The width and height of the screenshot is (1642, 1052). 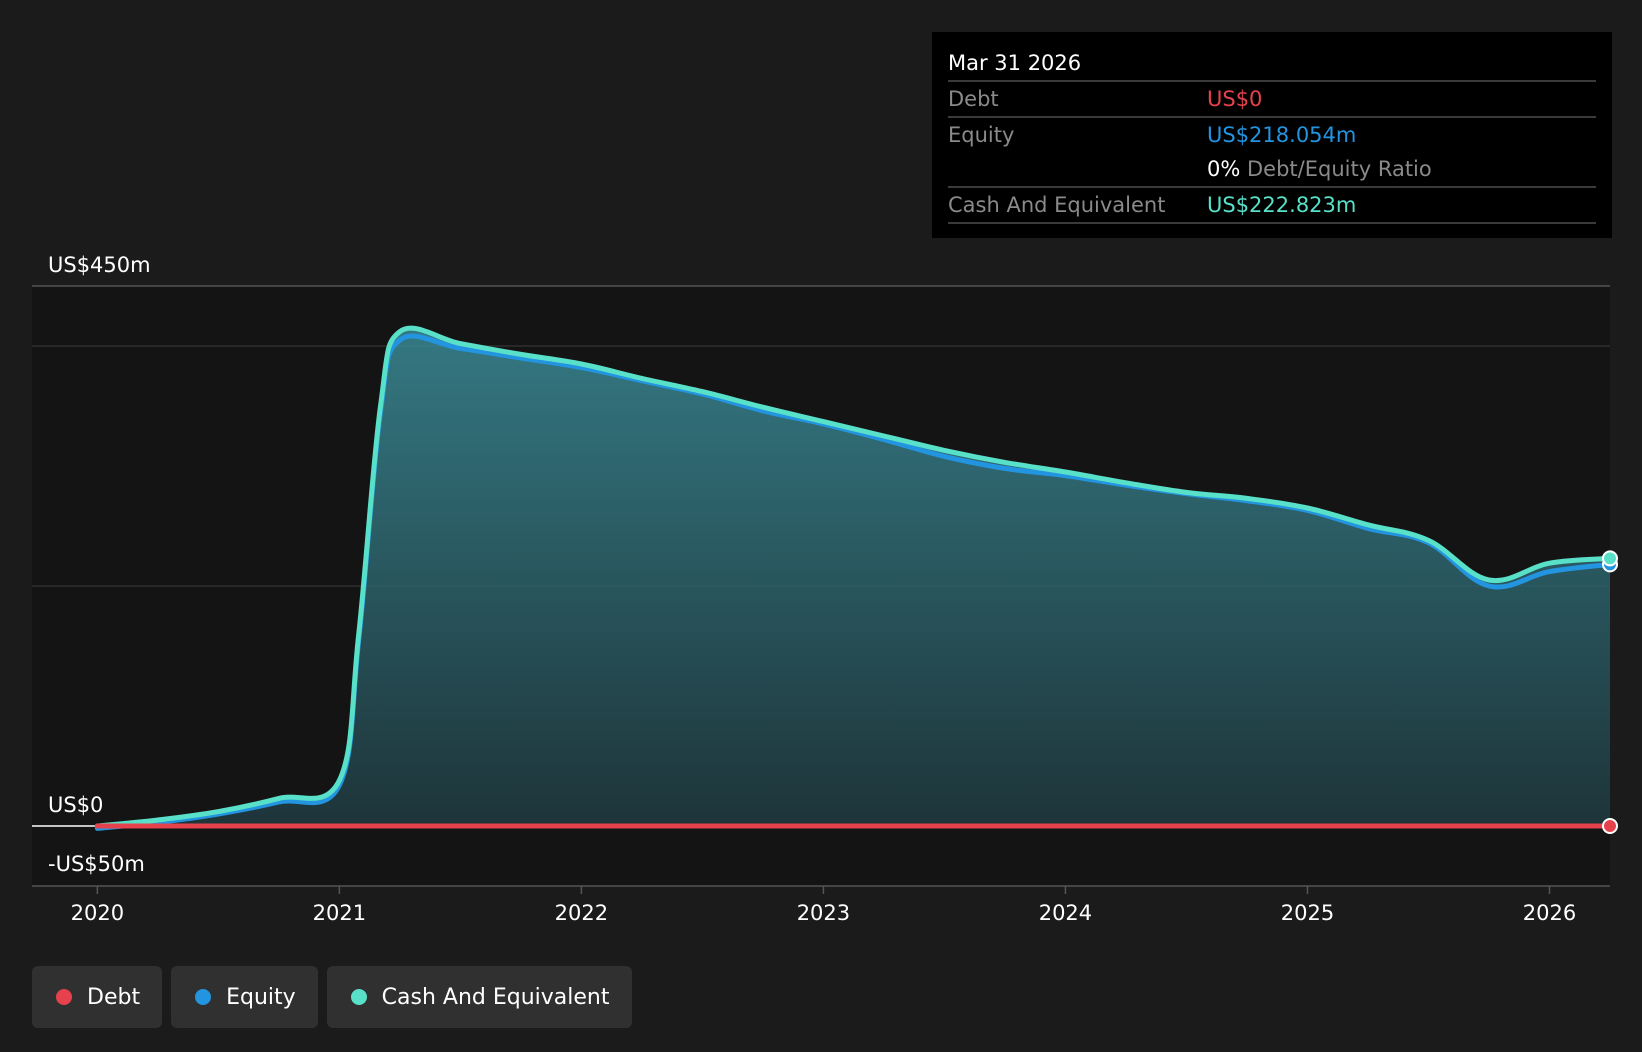 I want to click on x-axis-ticks: 2020 2021 2022 2023 2024 2025 2026, so click(x=823, y=905).